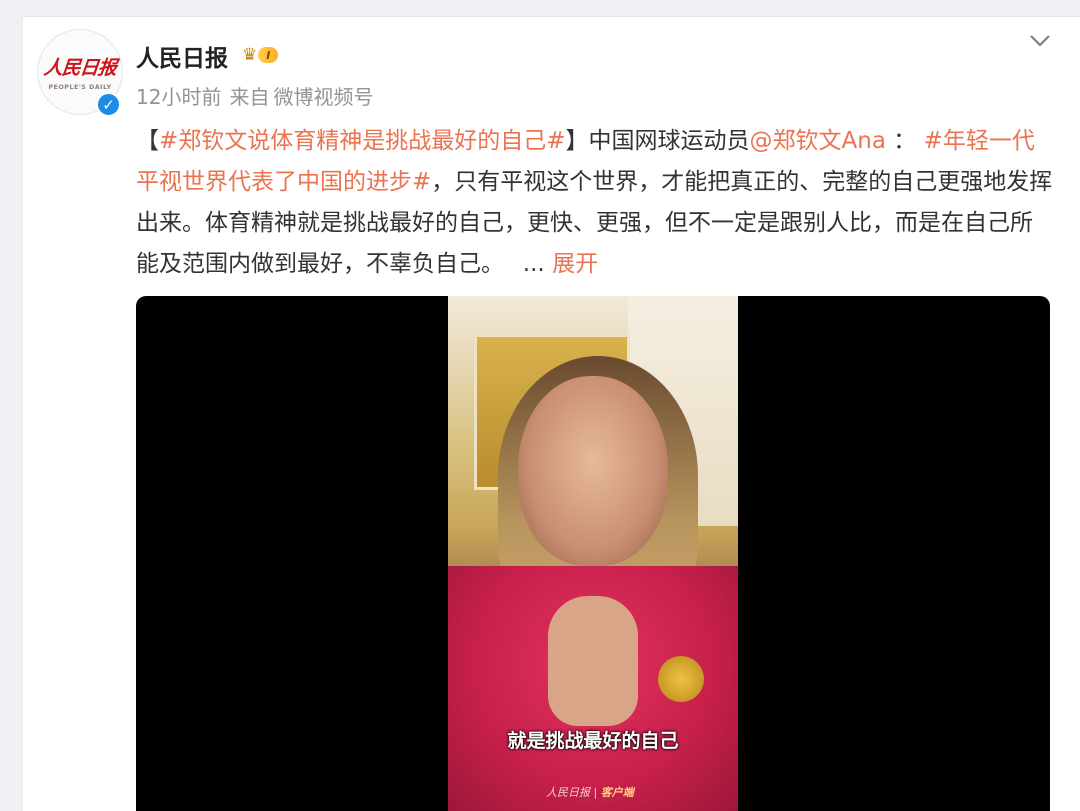 This screenshot has width=1080, height=811. Describe the element at coordinates (108, 104) in the screenshot. I see `verified-badge-icon: ✓` at that location.